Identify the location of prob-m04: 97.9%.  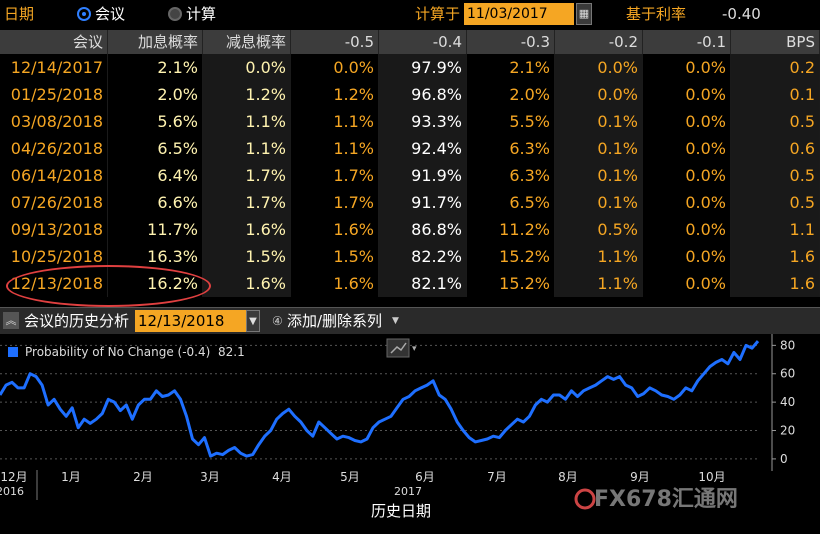
(423, 67).